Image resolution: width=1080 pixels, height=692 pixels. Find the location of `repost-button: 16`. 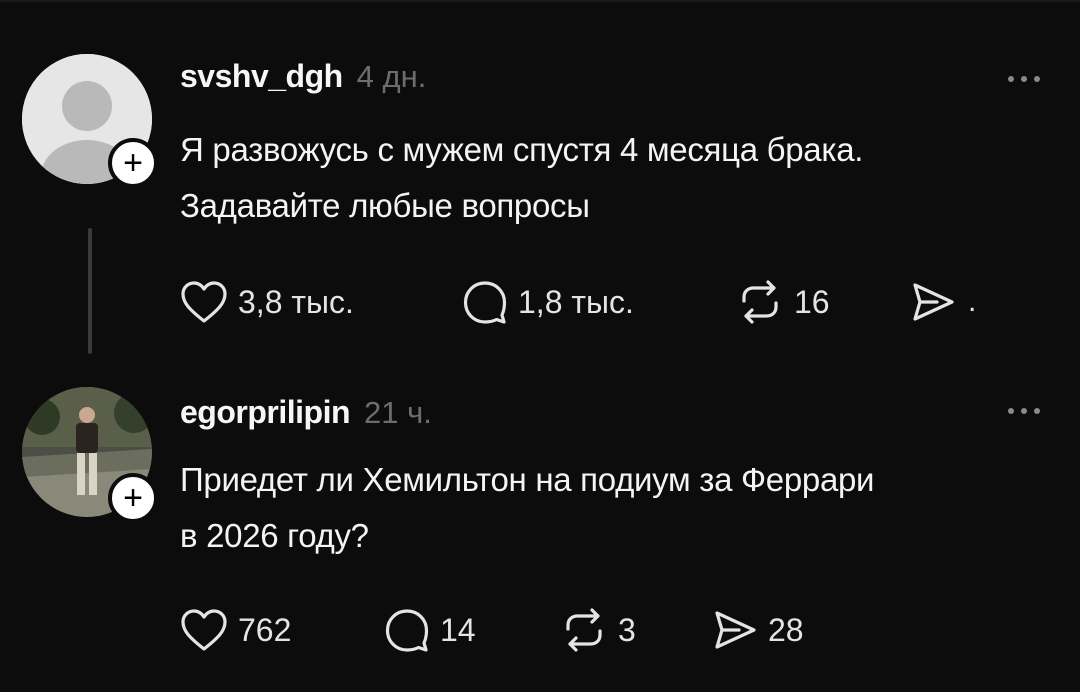

repost-button: 16 is located at coordinates (823, 302).